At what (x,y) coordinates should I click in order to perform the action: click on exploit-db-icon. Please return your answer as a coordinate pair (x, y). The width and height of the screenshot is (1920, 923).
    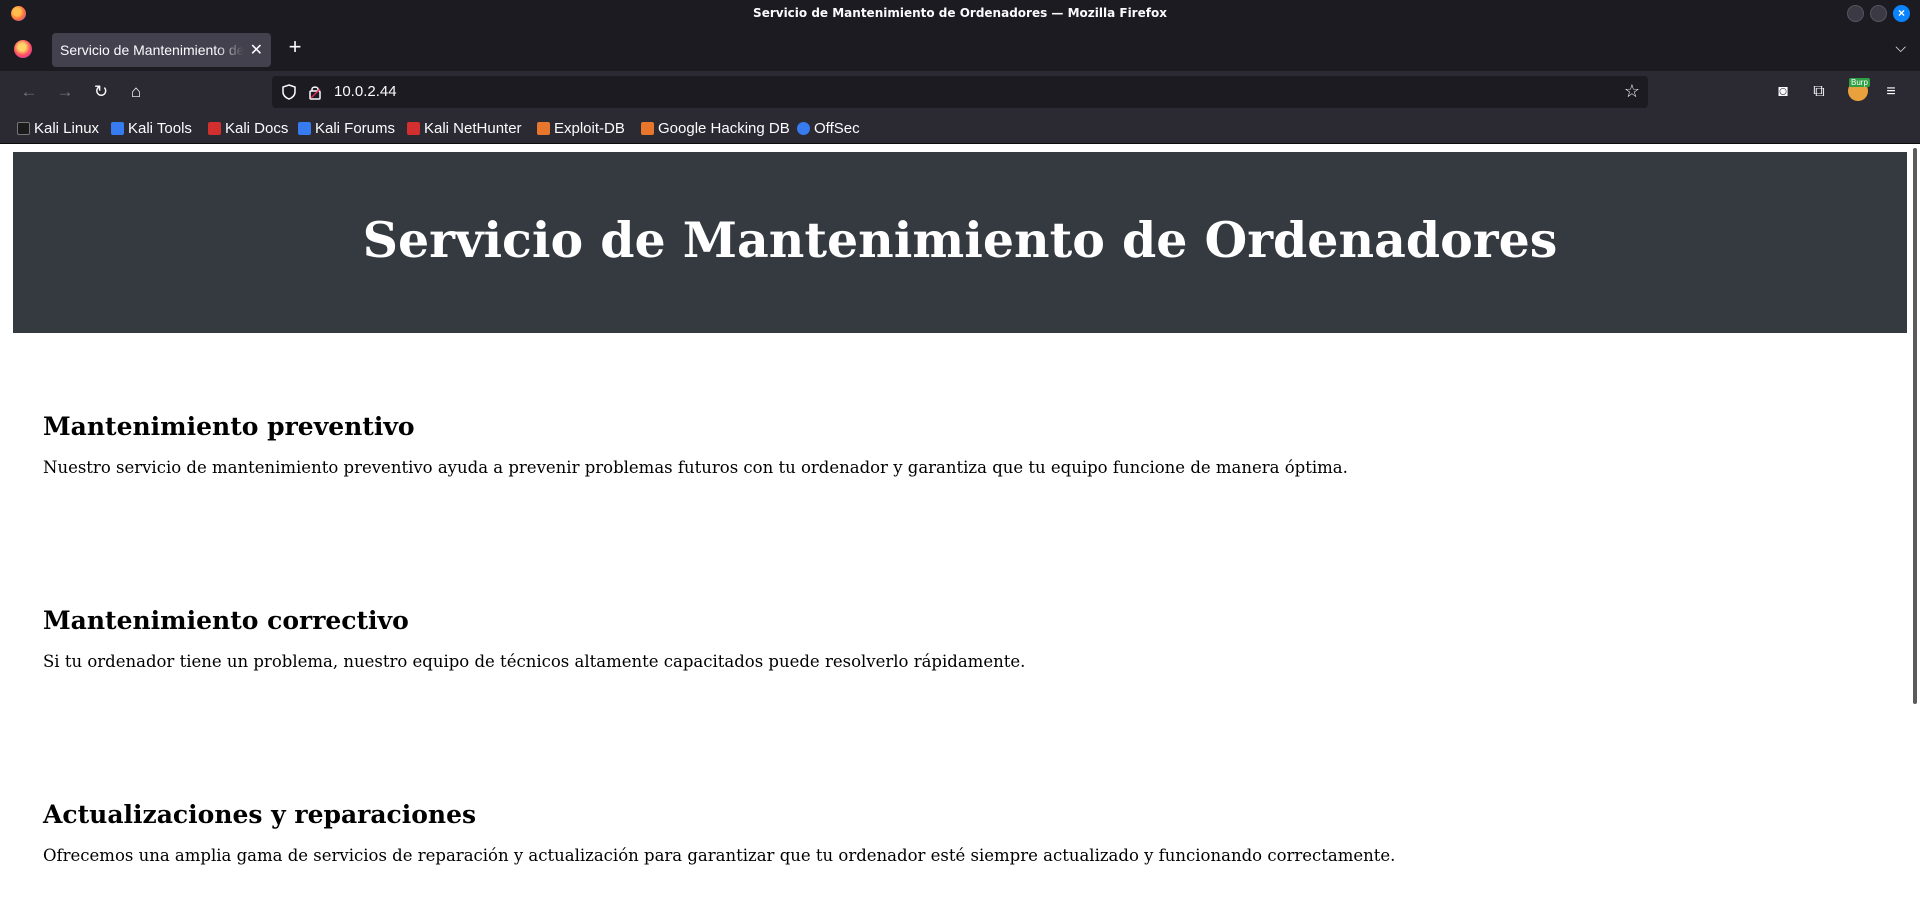
    Looking at the image, I should click on (543, 128).